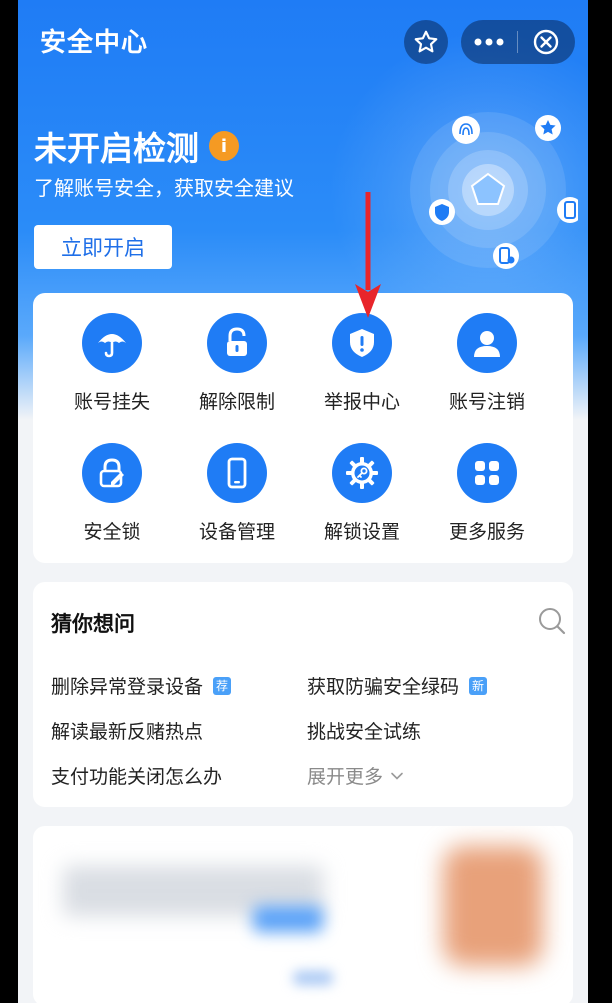 Image resolution: width=612 pixels, height=1003 pixels. I want to click on recommend-badge: 荐, so click(222, 685).